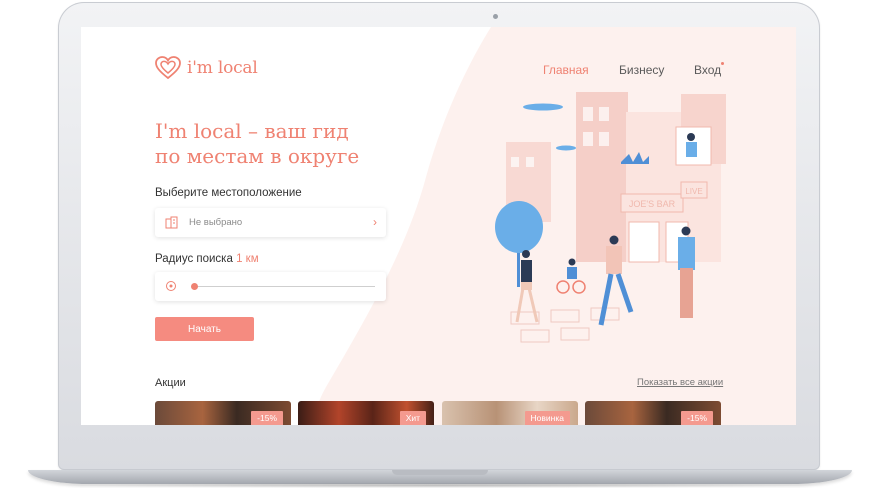 Image resolution: width=881 pixels, height=488 pixels. I want to click on logo: i'm local, so click(206, 68).